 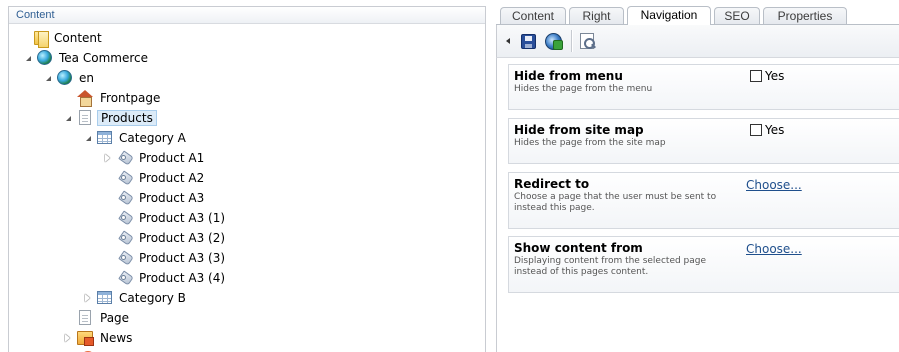 I want to click on tree-node-label: Product A3 (4), so click(x=182, y=278).